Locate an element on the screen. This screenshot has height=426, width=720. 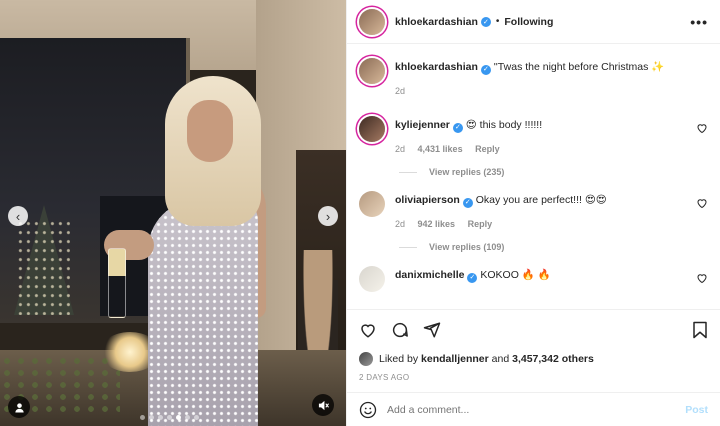
caption-avatar is located at coordinates (372, 71).